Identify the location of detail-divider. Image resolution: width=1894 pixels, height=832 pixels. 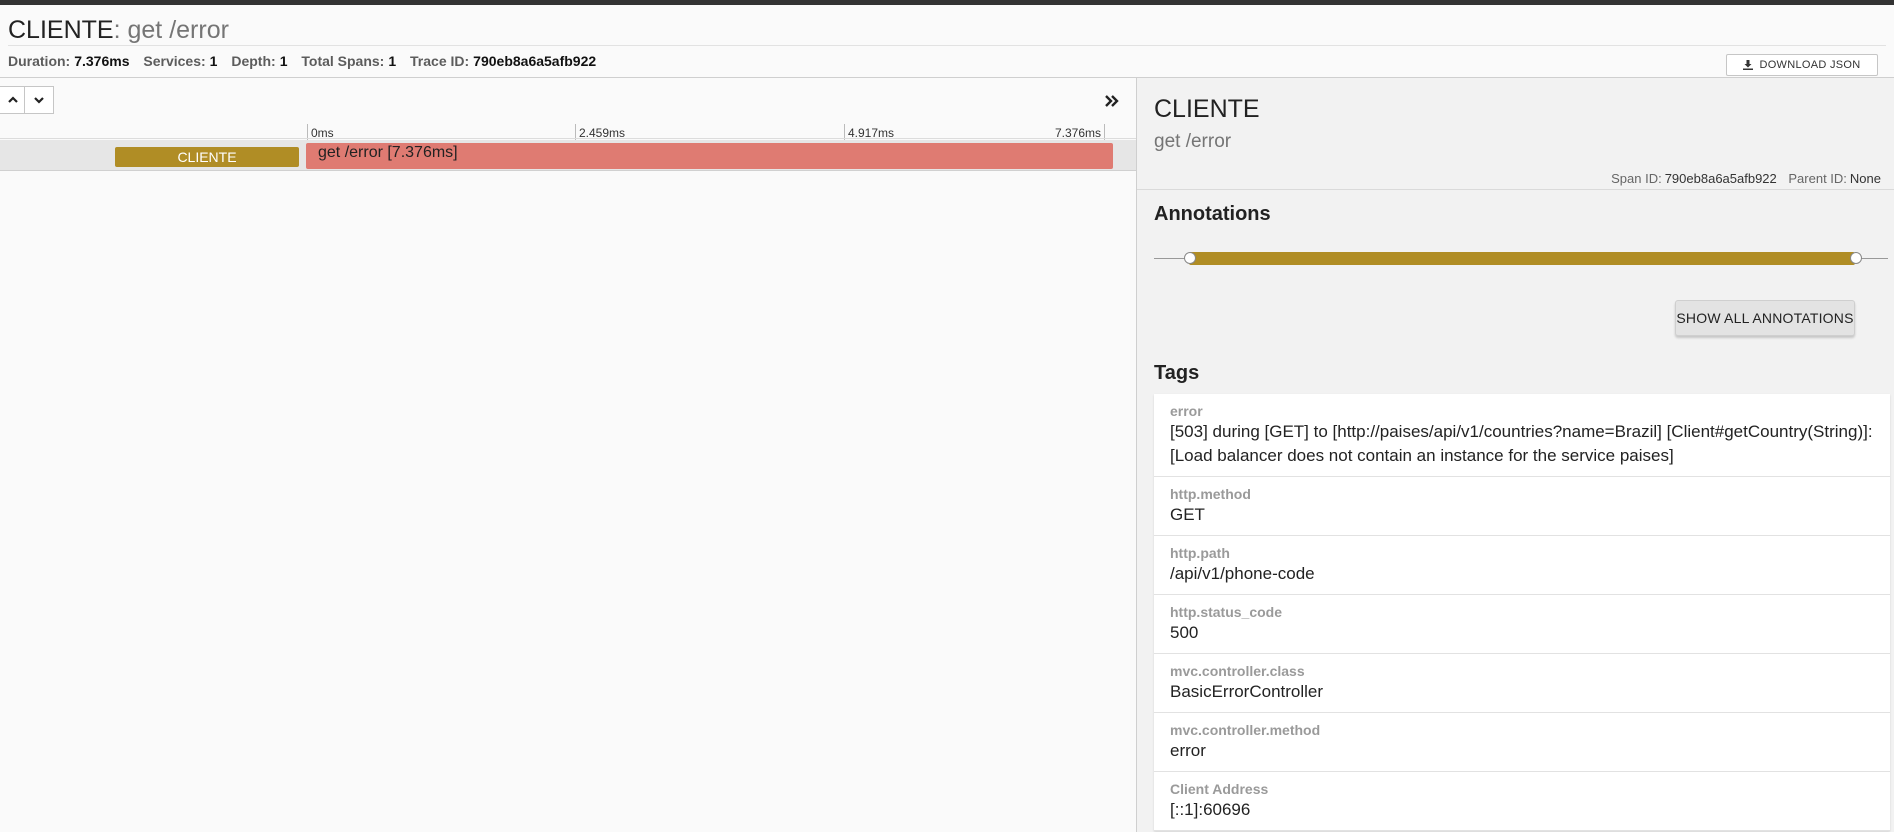
(1515, 189).